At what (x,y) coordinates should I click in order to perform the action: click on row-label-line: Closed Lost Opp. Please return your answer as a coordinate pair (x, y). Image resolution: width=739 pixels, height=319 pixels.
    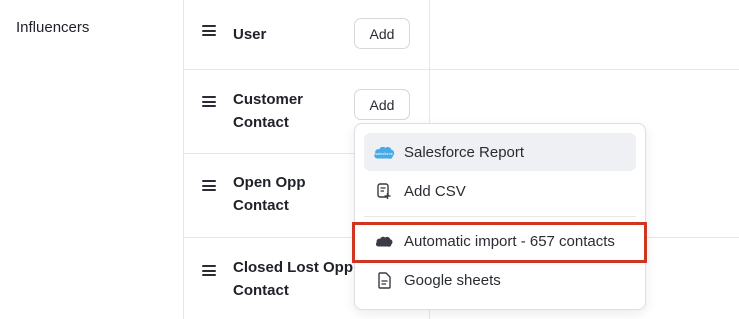
    Looking at the image, I should click on (293, 267).